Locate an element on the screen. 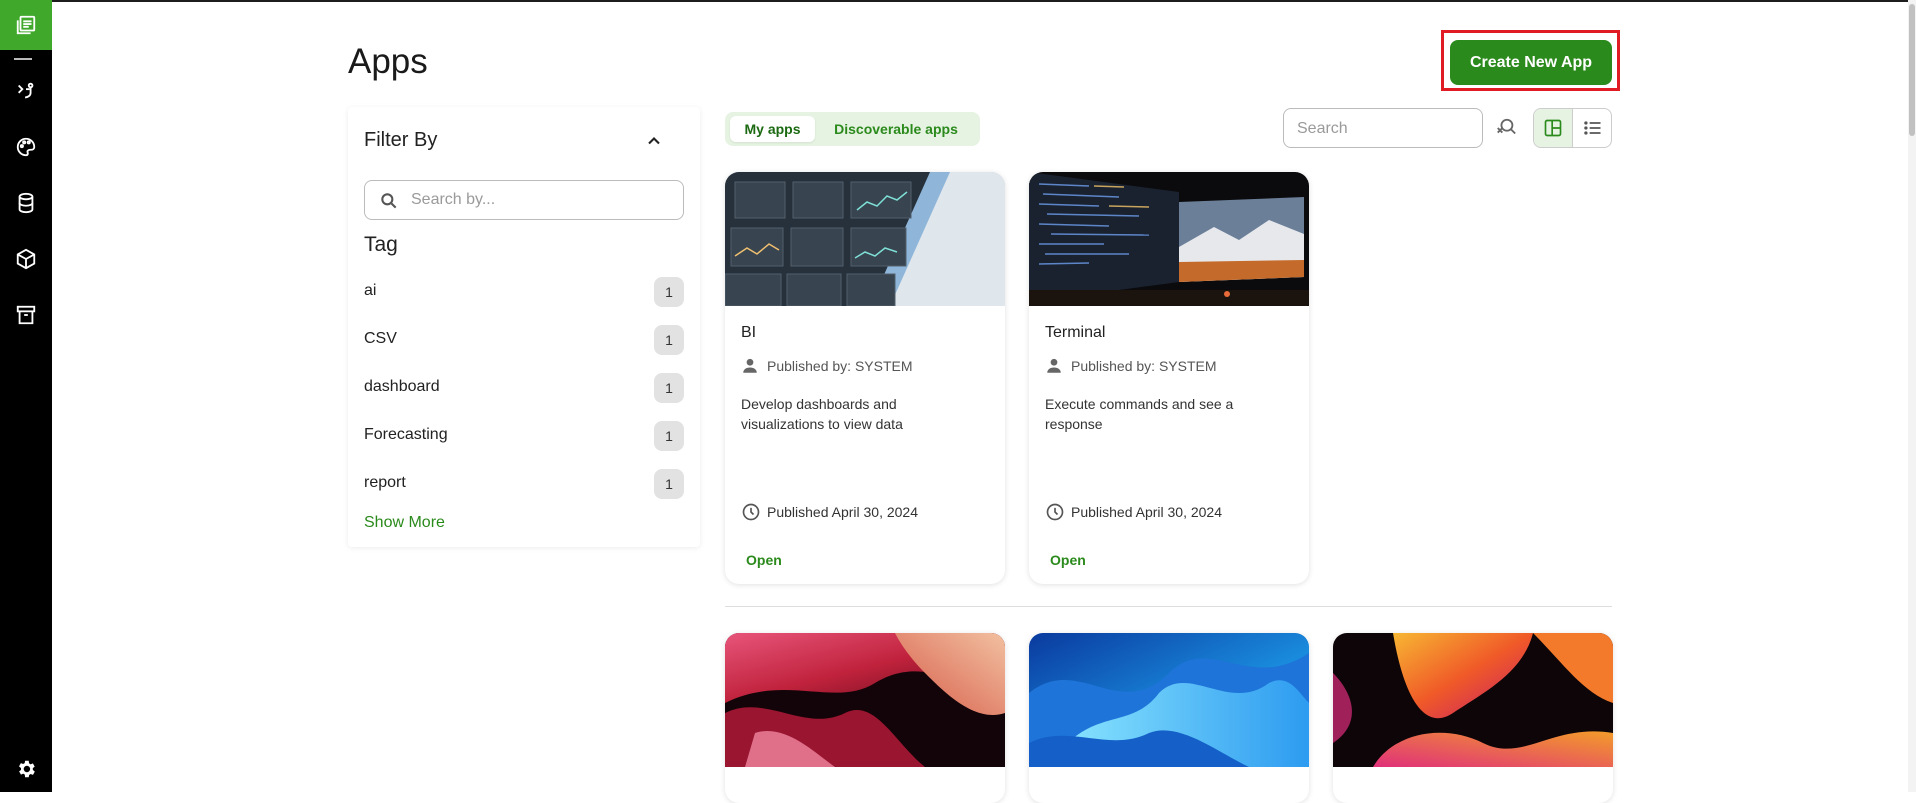  list-view-icon is located at coordinates (1591, 128).